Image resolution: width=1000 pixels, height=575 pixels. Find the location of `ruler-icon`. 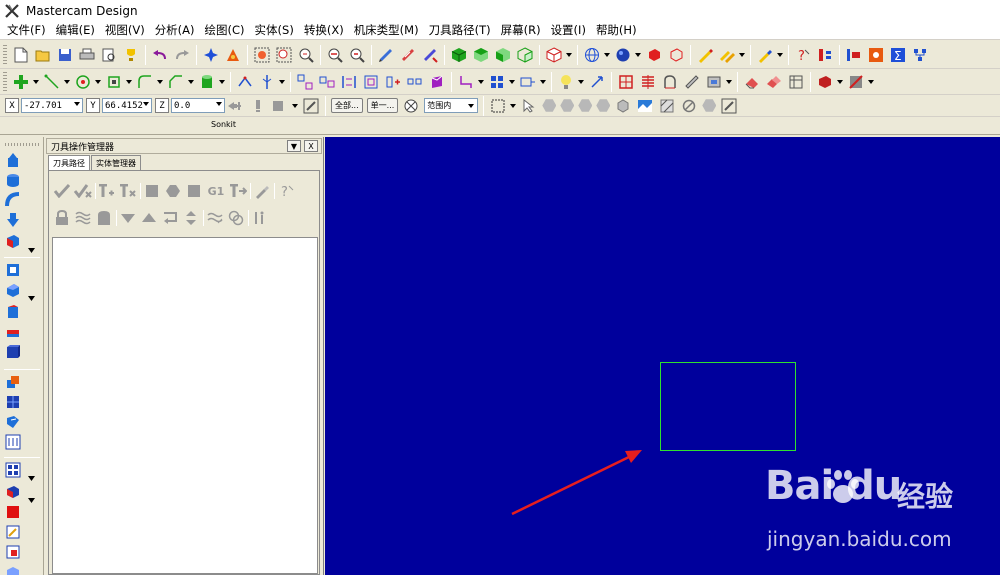

ruler-icon is located at coordinates (692, 82).